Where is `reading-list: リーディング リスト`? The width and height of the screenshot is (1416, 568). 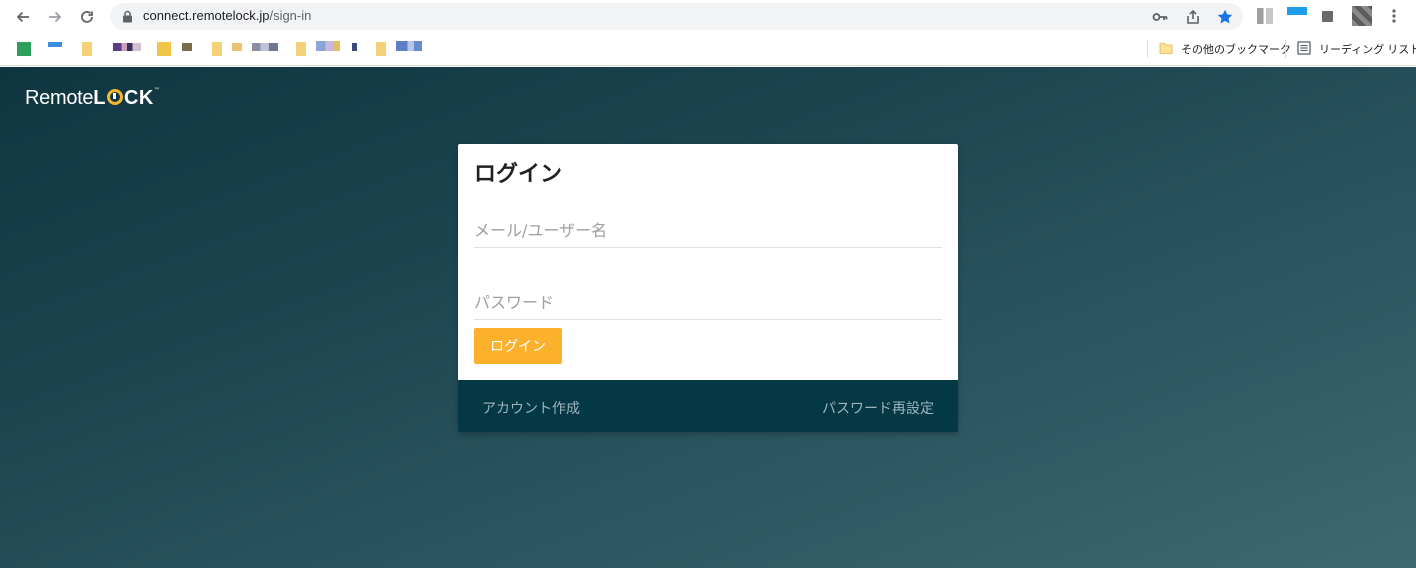
reading-list: リーディング リスト is located at coordinates (1367, 49).